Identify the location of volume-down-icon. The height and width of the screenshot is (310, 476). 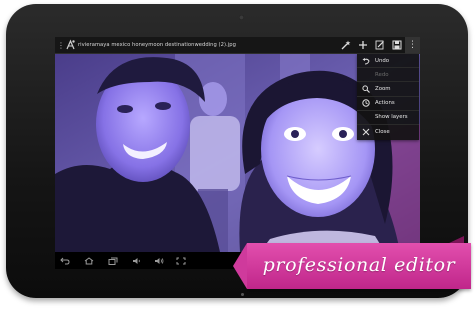
(137, 260).